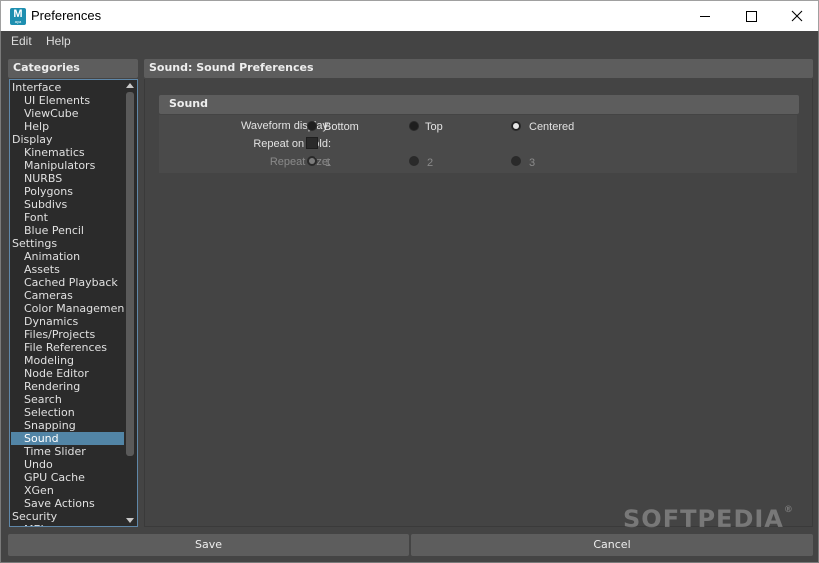  What do you see at coordinates (703, 519) in the screenshot?
I see `watermark-text: SOFTPEDIA` at bounding box center [703, 519].